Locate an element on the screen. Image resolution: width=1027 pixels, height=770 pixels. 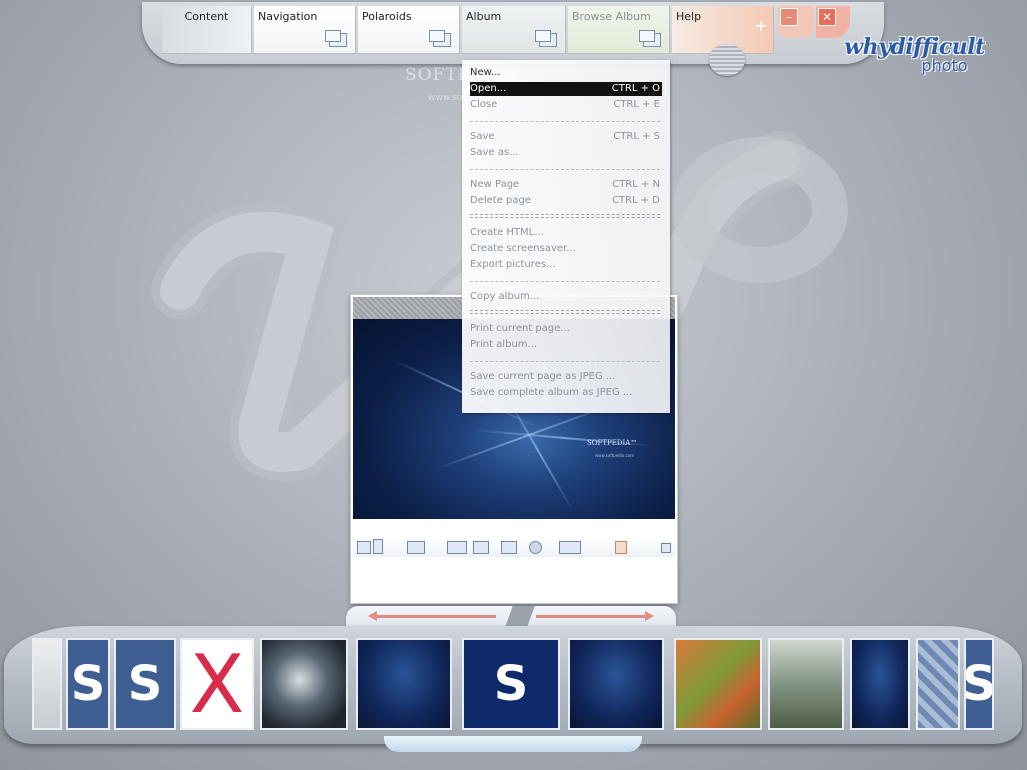
menu-item-open: Open... CTRL + O is located at coordinates (566, 89).